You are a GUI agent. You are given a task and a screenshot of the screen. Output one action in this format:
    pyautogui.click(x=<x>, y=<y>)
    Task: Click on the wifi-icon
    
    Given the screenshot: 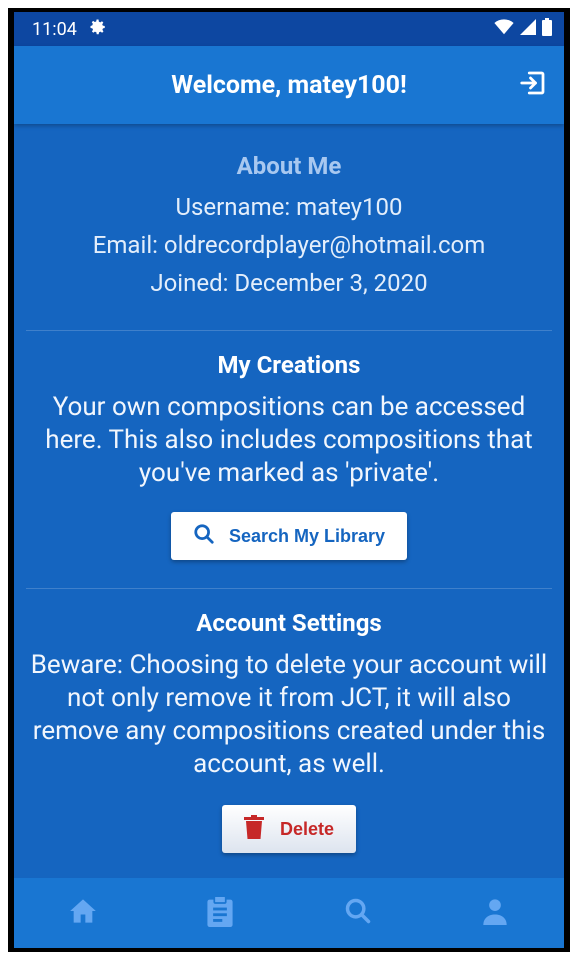 What is the action you would take?
    pyautogui.click(x=504, y=29)
    